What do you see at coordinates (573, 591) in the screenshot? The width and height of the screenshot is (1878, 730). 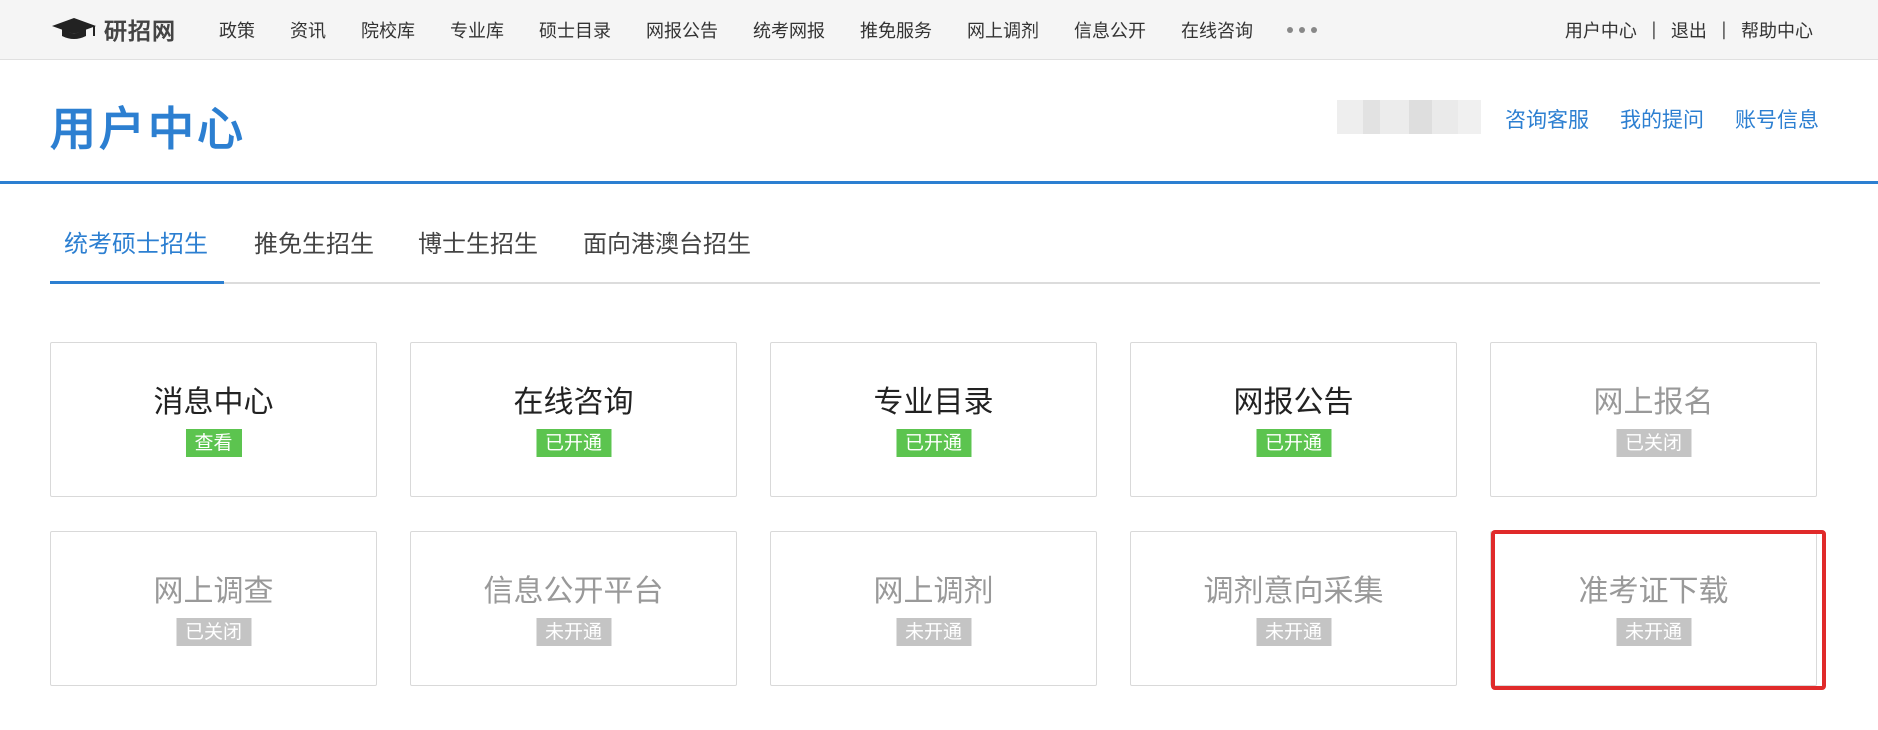 I see `card-title: 信息公开平台` at bounding box center [573, 591].